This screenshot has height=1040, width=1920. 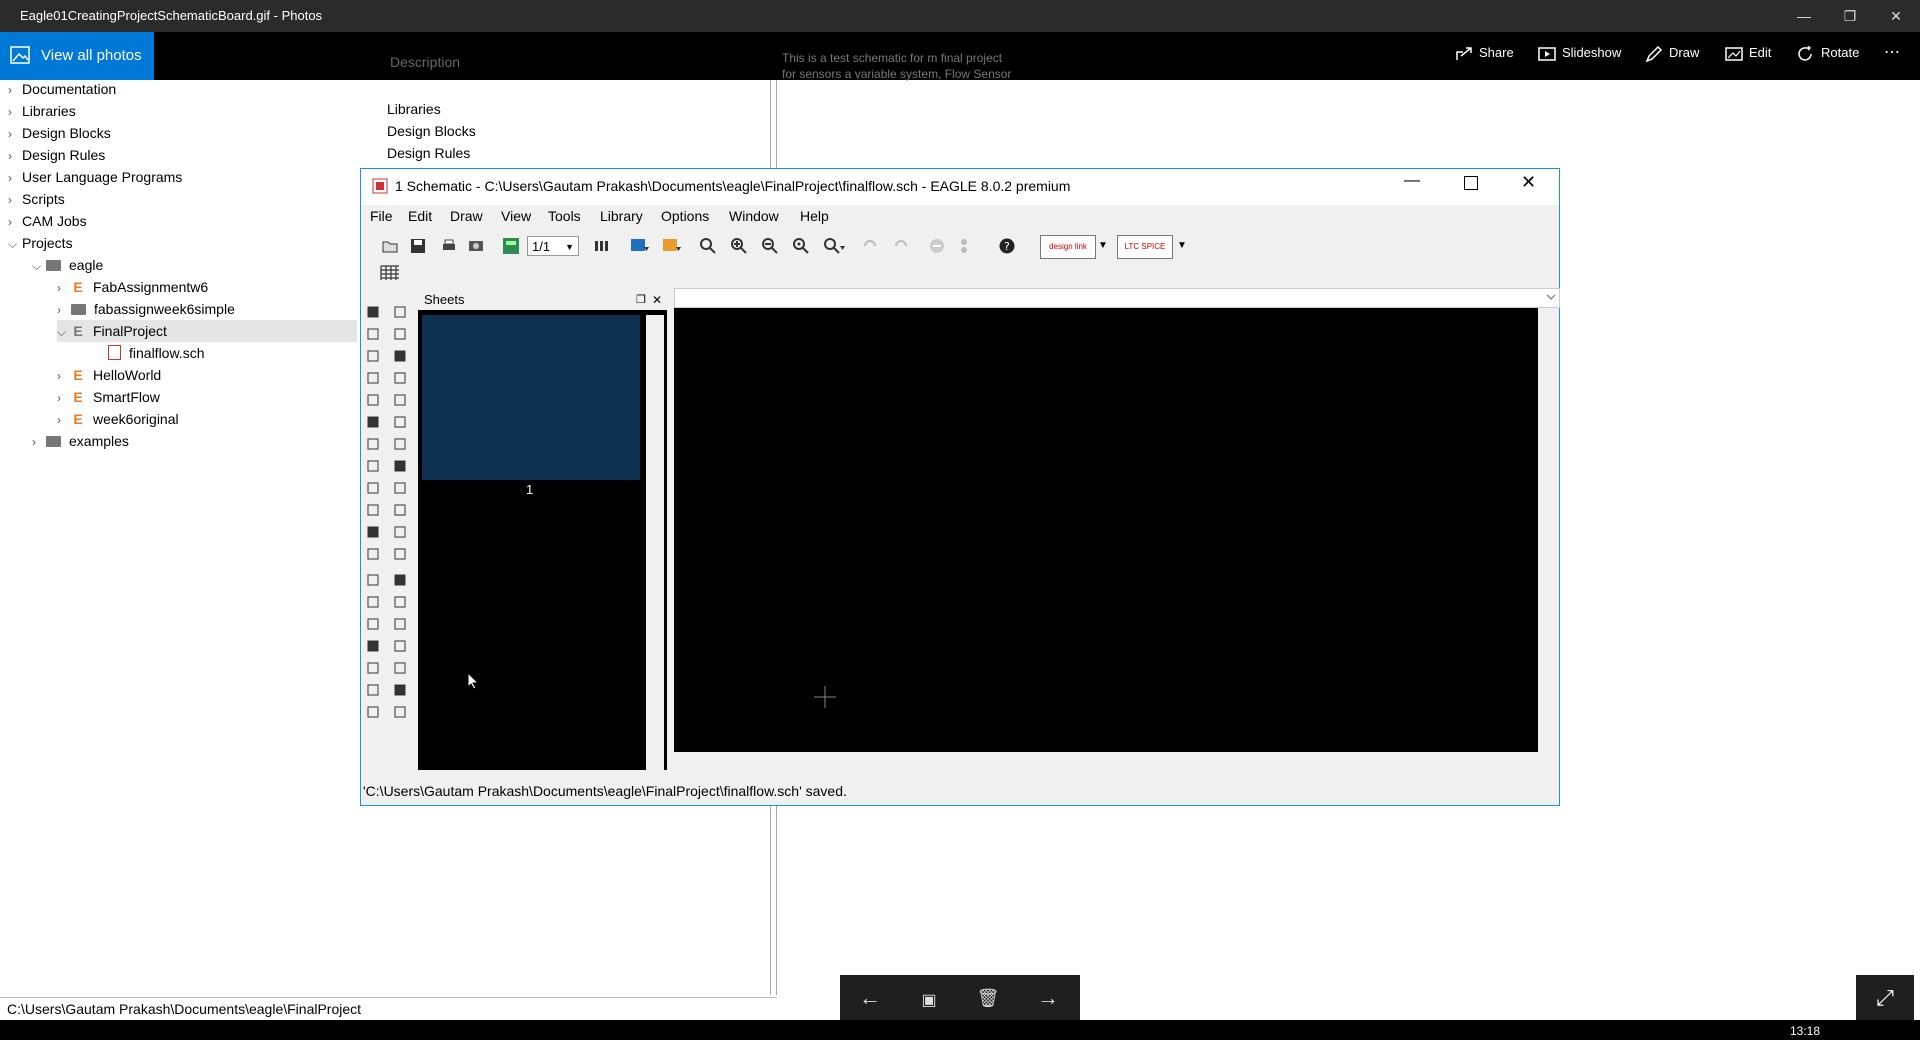 What do you see at coordinates (1579, 53) in the screenshot?
I see `slideshow-button: Slideshow` at bounding box center [1579, 53].